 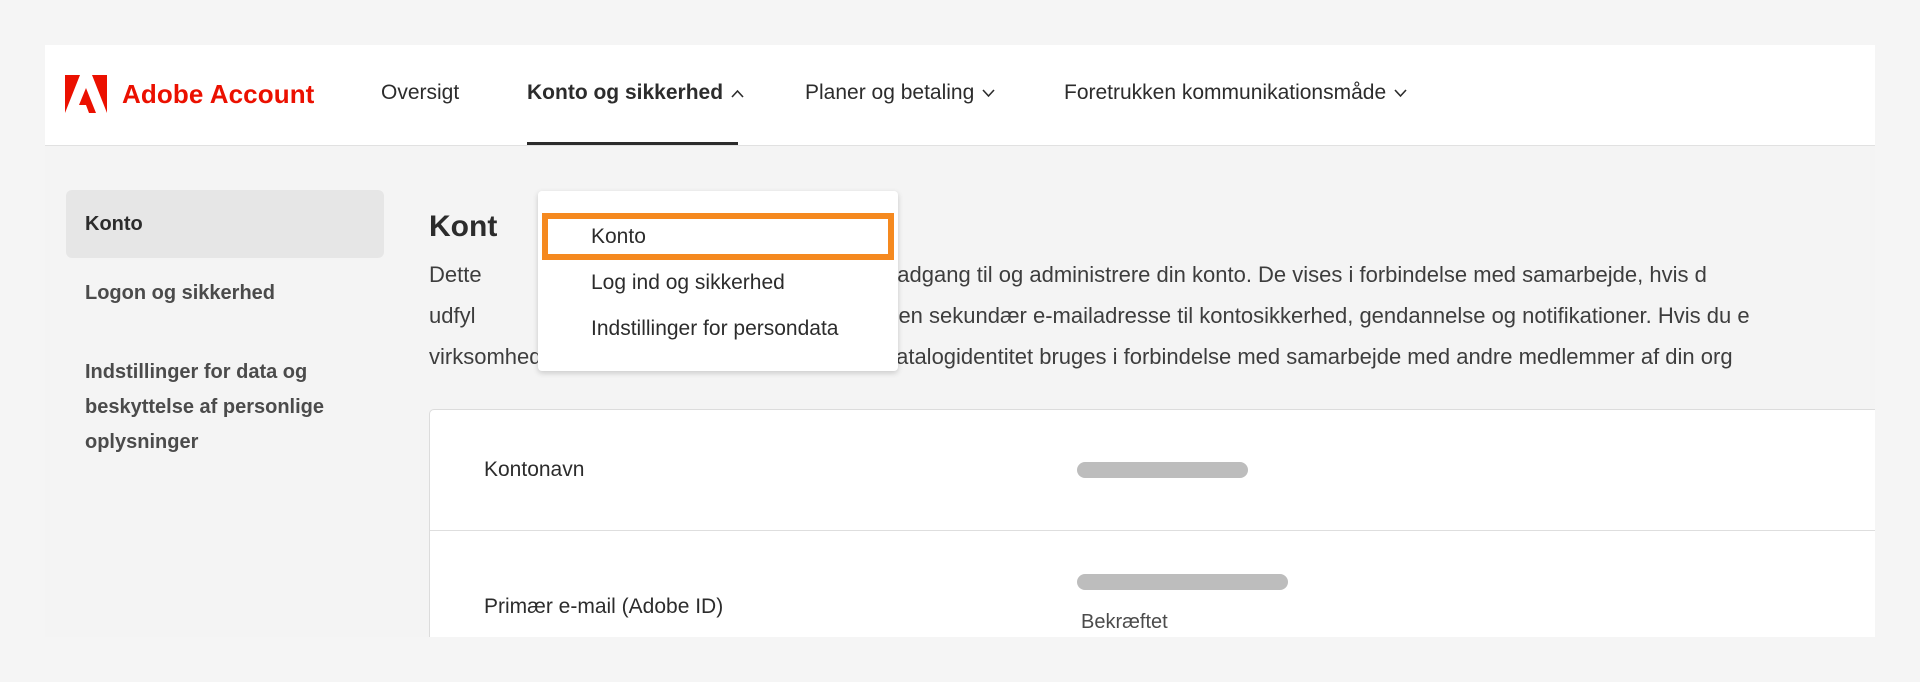 What do you see at coordinates (618, 237) in the screenshot?
I see `menu-item-konto: Konto` at bounding box center [618, 237].